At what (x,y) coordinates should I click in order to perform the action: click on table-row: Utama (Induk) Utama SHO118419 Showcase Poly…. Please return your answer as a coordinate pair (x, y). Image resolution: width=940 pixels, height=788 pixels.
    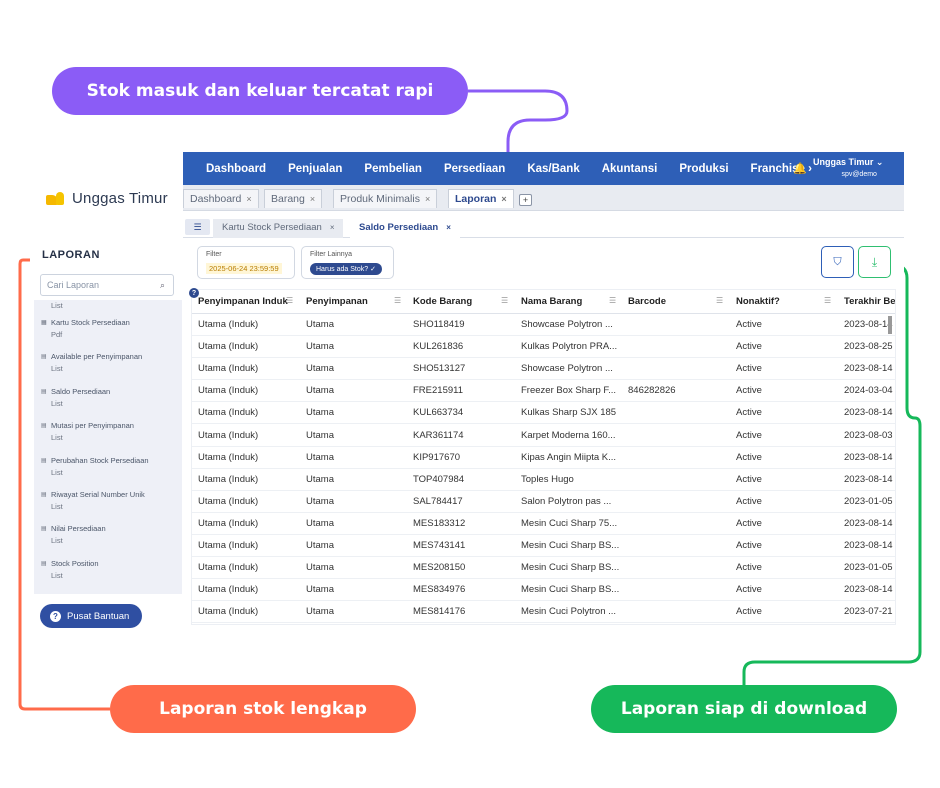
    Looking at the image, I should click on (543, 325).